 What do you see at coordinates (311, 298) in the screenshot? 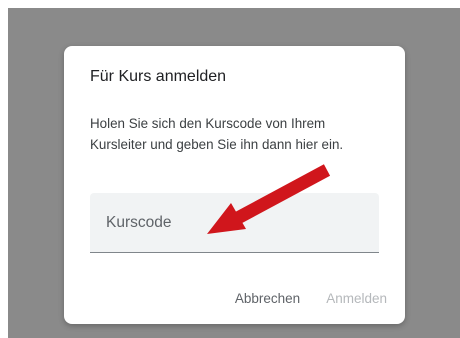
I see `dialog-actions: Abbrechen Anmelden` at bounding box center [311, 298].